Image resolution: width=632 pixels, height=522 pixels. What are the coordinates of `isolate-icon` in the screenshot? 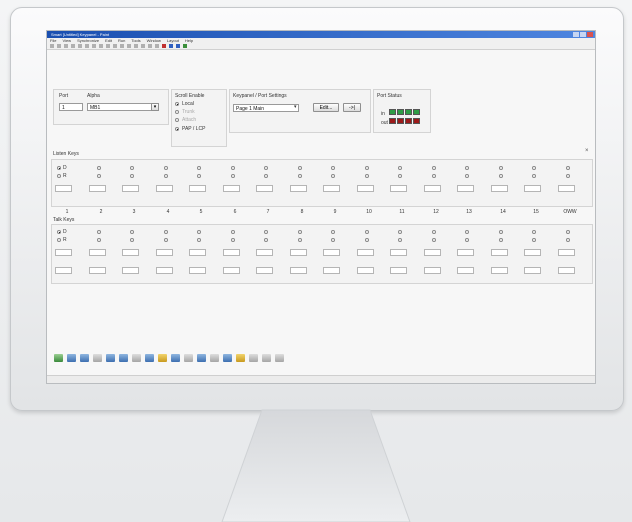 It's located at (123, 360).